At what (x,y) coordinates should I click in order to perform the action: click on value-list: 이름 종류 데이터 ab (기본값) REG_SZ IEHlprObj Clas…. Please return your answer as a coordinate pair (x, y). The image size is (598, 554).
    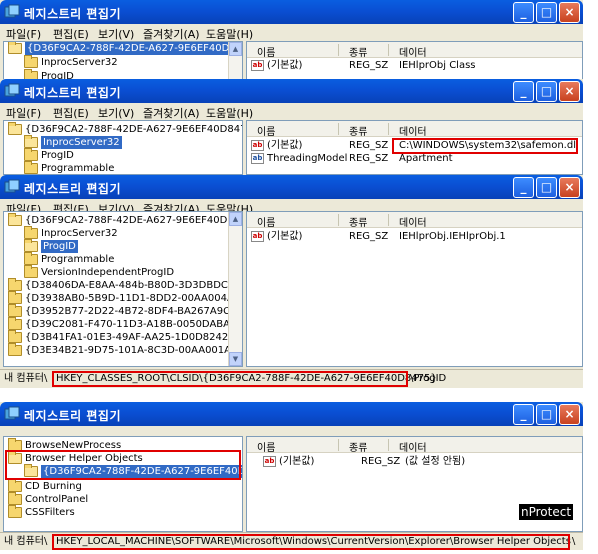
    Looking at the image, I should click on (414, 61).